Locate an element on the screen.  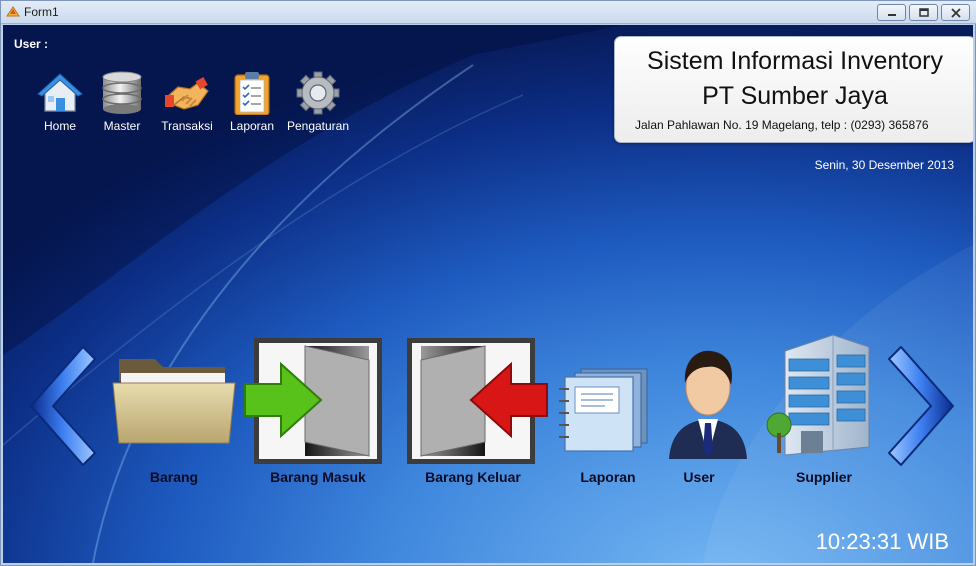
maximize-icon is located at coordinates (924, 12).